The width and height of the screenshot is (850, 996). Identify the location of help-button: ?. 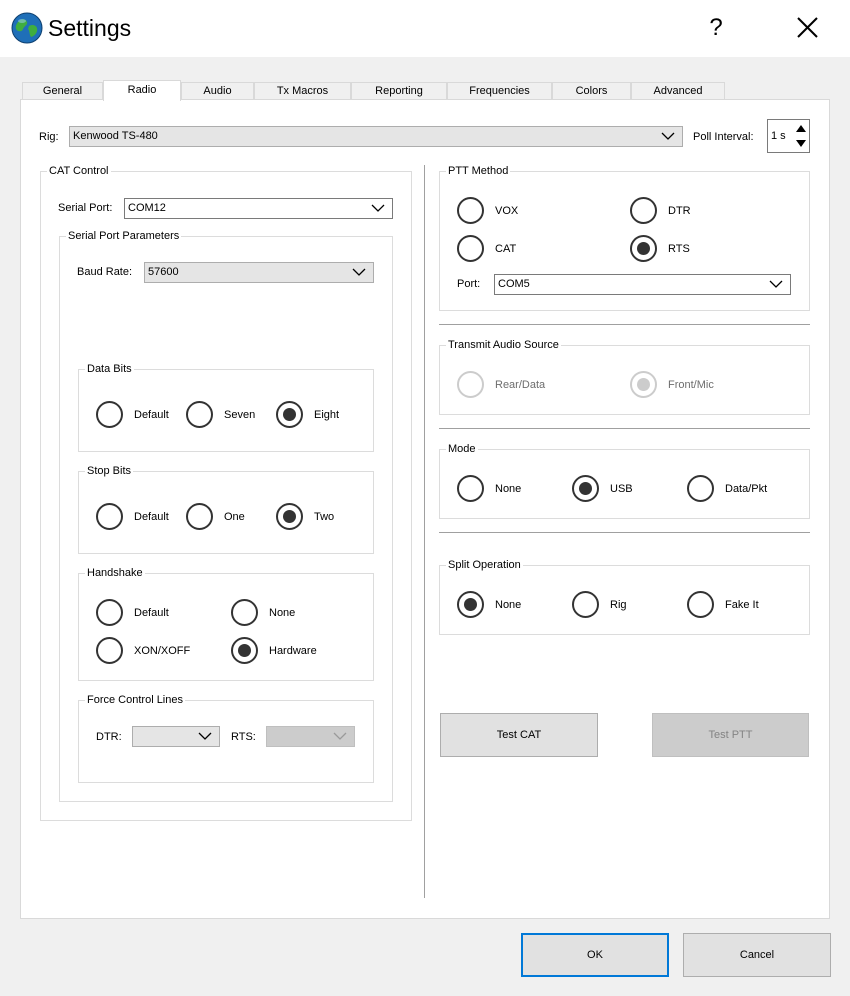
(716, 28).